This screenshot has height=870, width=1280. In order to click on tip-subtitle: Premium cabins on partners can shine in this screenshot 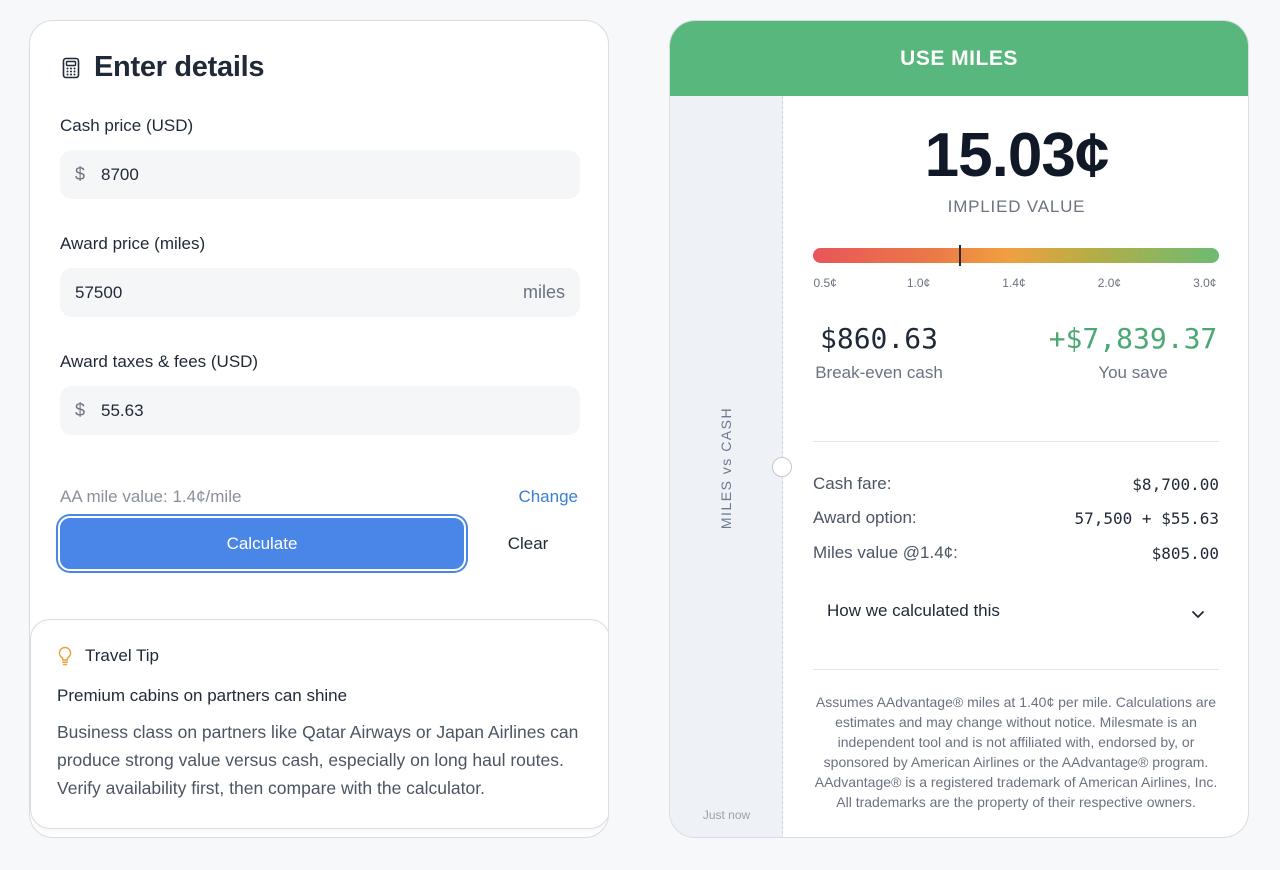, I will do `click(202, 695)`.